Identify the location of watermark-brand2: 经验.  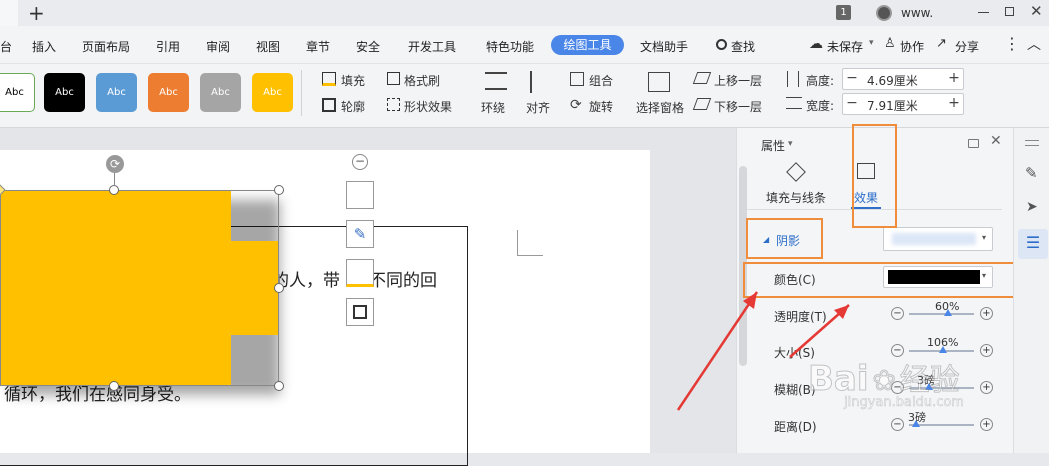
(929, 381).